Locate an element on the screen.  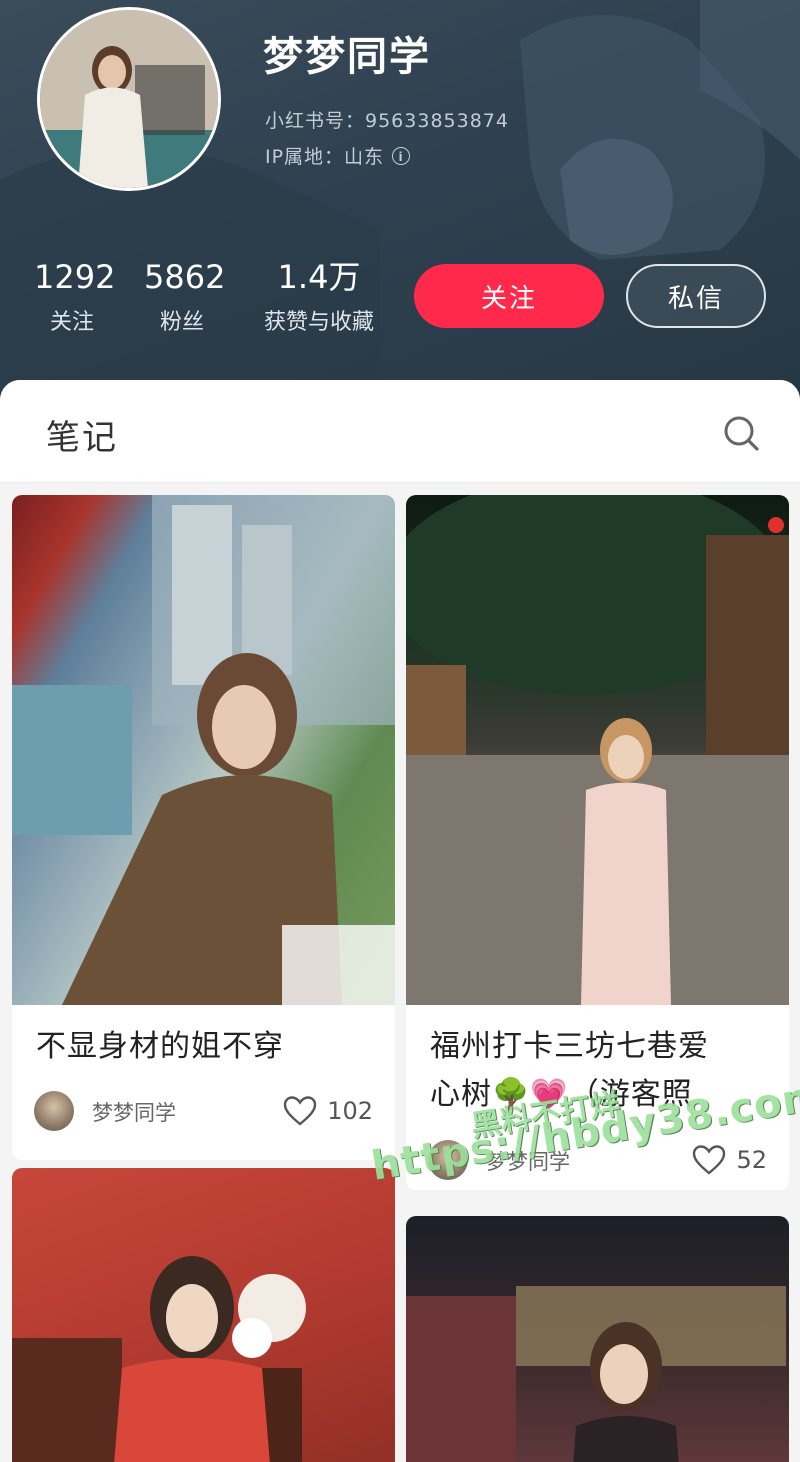
like-button: 102 is located at coordinates (328, 1111).